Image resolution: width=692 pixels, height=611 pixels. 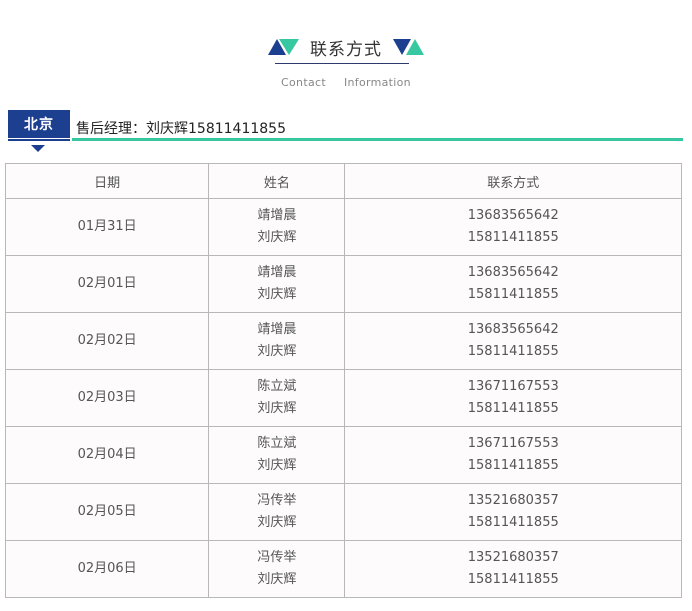 What do you see at coordinates (107, 569) in the screenshot?
I see `date-cell: 02月06日` at bounding box center [107, 569].